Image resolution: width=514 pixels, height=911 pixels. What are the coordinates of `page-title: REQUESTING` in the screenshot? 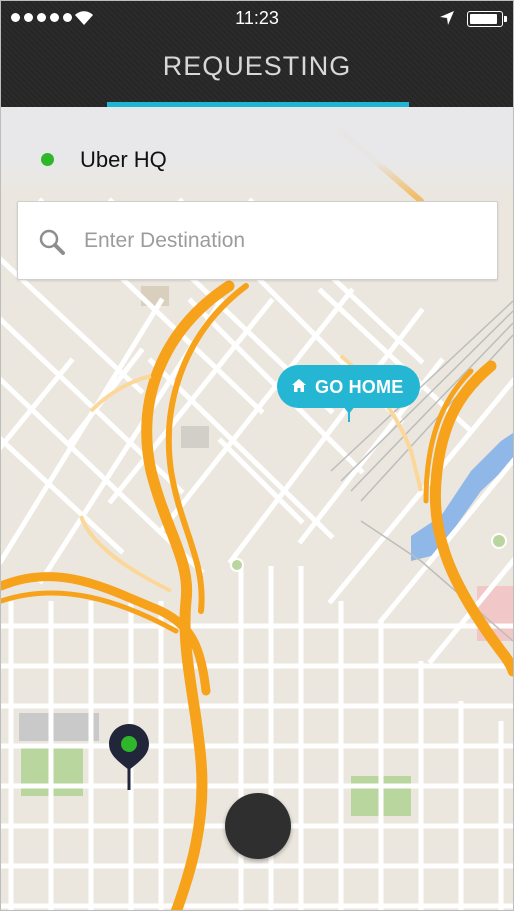 It's located at (257, 66).